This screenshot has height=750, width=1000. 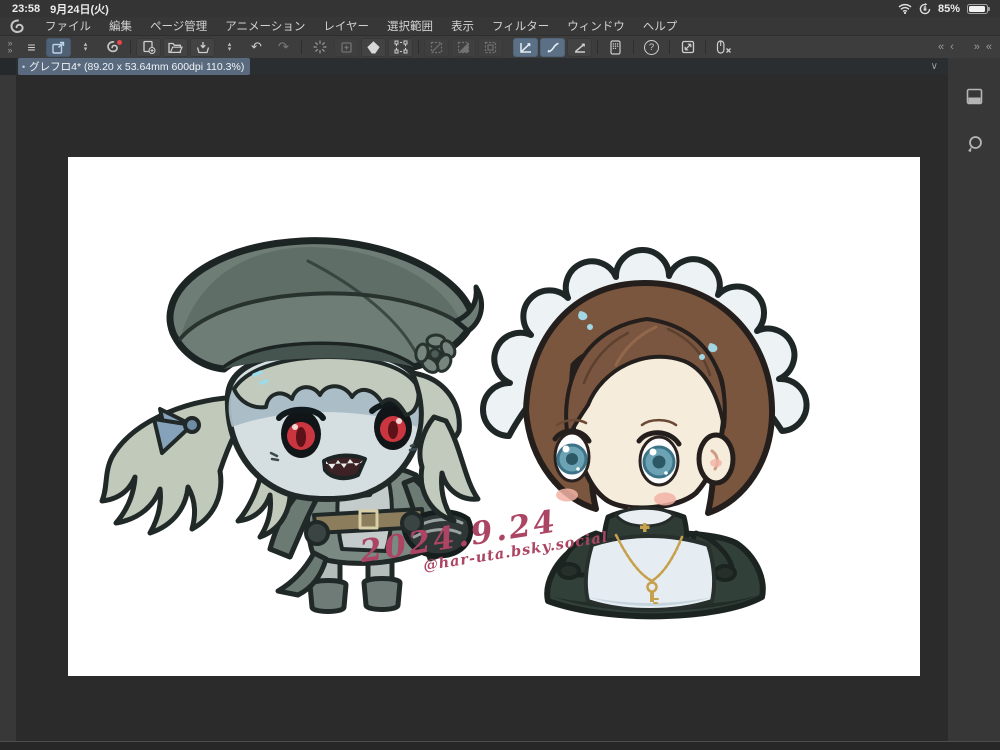 I want to click on command-bar: »» ≡ ▴ ▾ ▴ ▾ ↶ ↷ ? « ‹ » «, so click(x=500, y=46).